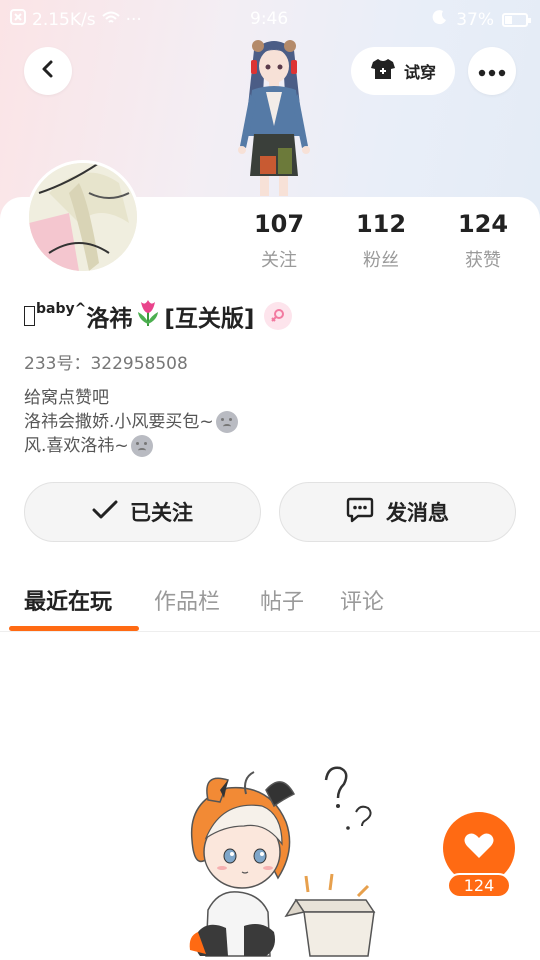 Image resolution: width=540 pixels, height=960 pixels. Describe the element at coordinates (109, 319) in the screenshot. I see `name-main: 洛祎` at that location.